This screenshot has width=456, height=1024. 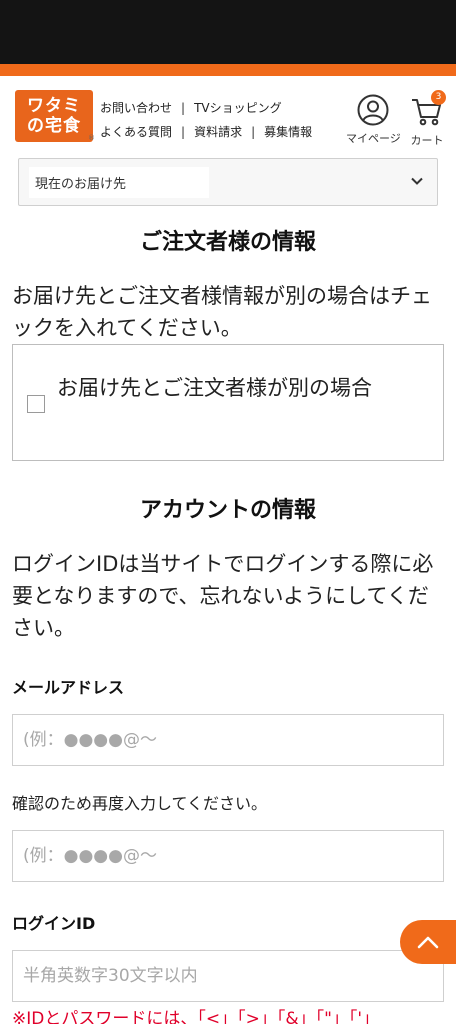 I want to click on id-password-note: ※IDとパスワードには、「<」「>」「&」「"」「'」, so click(x=196, y=1016).